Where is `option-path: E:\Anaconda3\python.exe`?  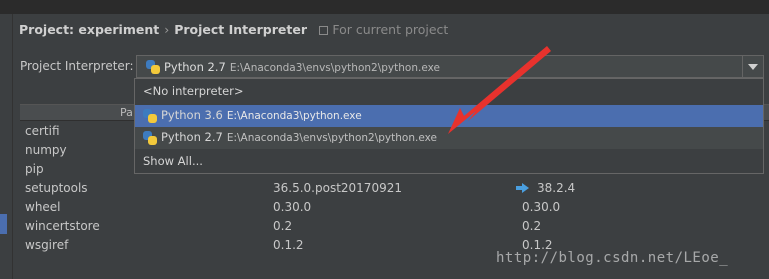 option-path: E:\Anaconda3\python.exe is located at coordinates (294, 116).